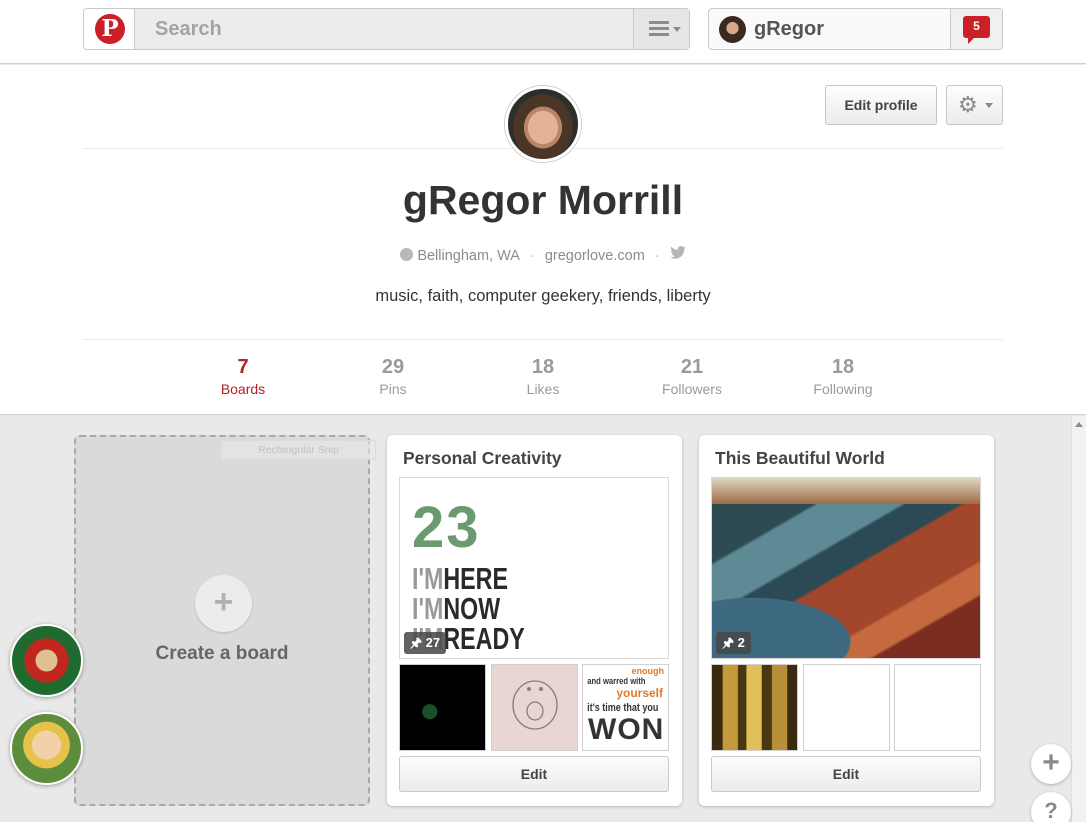 This screenshot has height=822, width=1086. I want to click on board-title: Personal Creativity, so click(482, 458).